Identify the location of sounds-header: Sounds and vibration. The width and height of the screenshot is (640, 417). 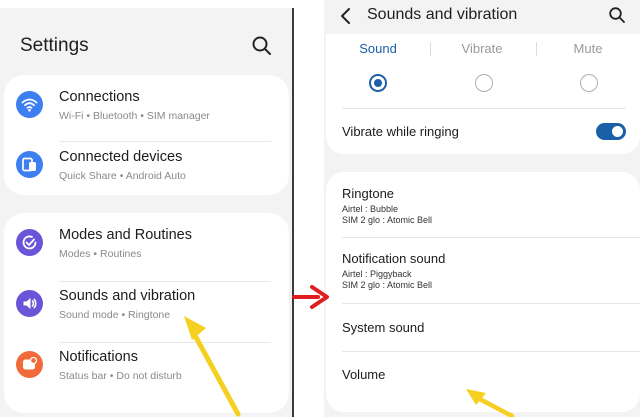
(482, 17).